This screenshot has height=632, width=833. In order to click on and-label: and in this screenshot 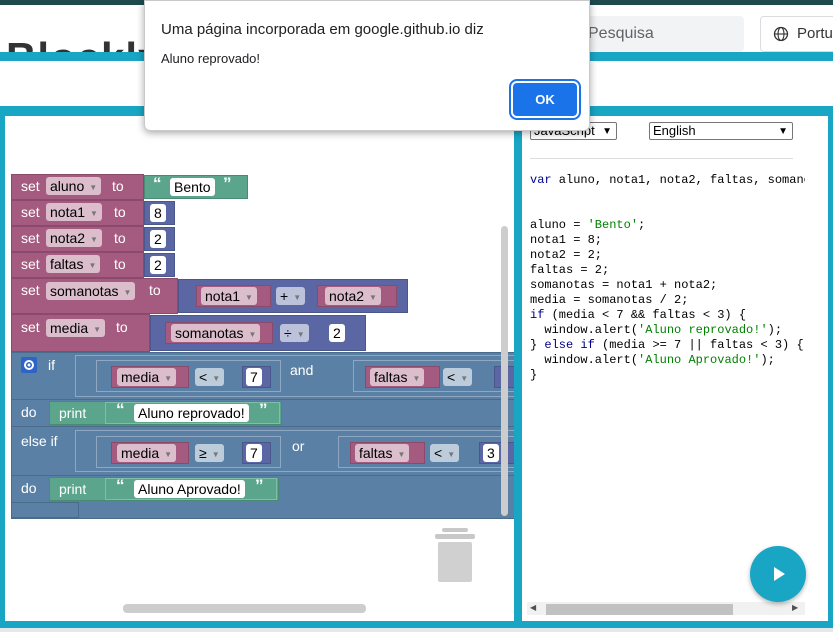, I will do `click(302, 370)`.